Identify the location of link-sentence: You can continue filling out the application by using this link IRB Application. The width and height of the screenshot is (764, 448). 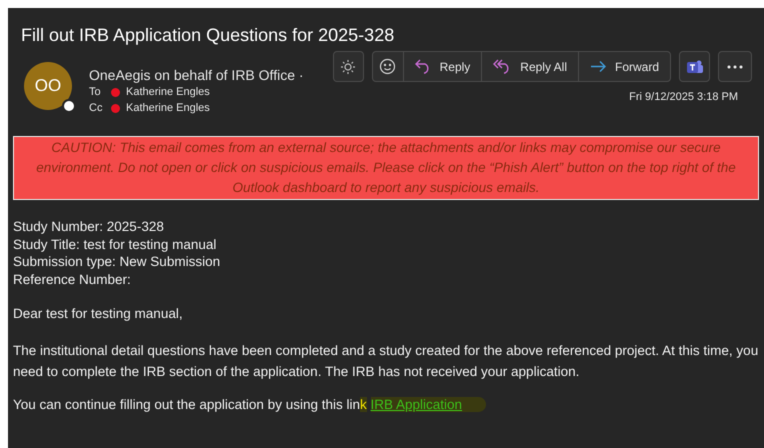
(386, 404).